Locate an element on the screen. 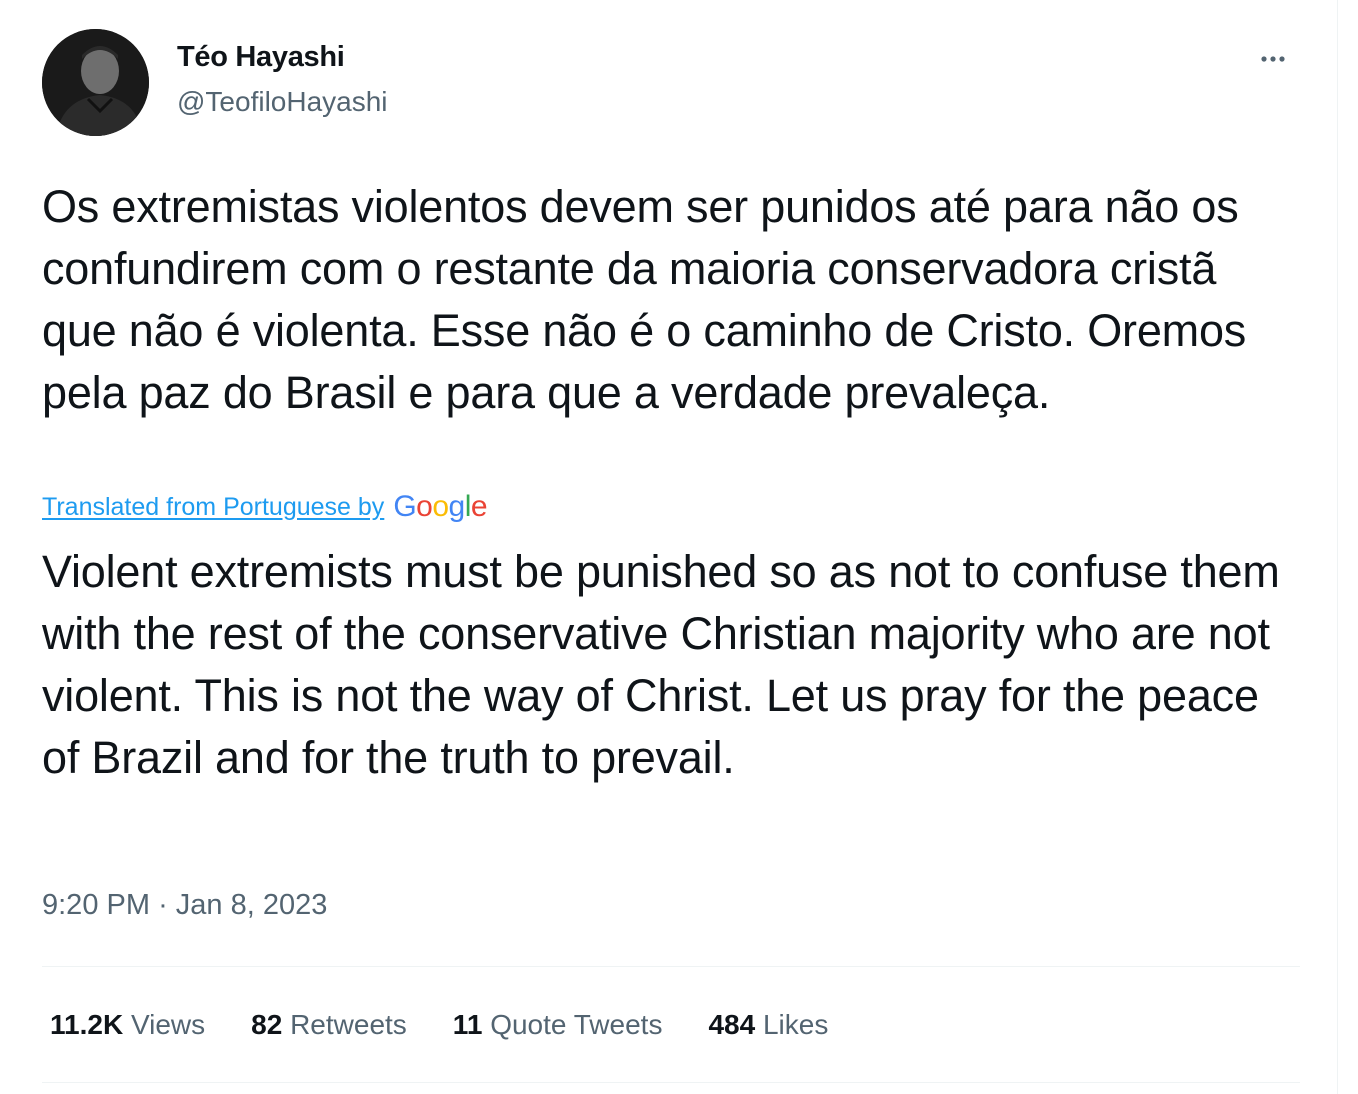 The height and width of the screenshot is (1094, 1358). profile-photo-icon is located at coordinates (95, 82).